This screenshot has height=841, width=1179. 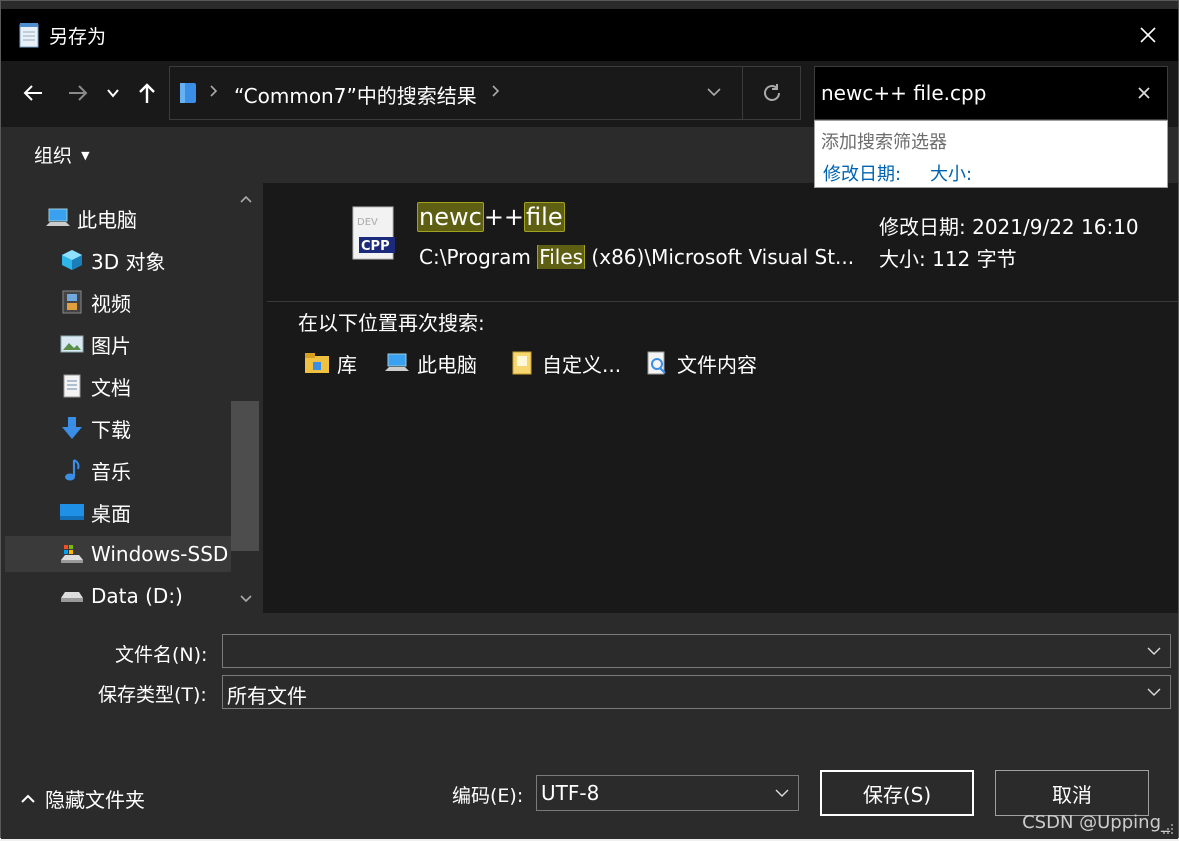 I want to click on navigation-scrollbar, so click(x=247, y=398).